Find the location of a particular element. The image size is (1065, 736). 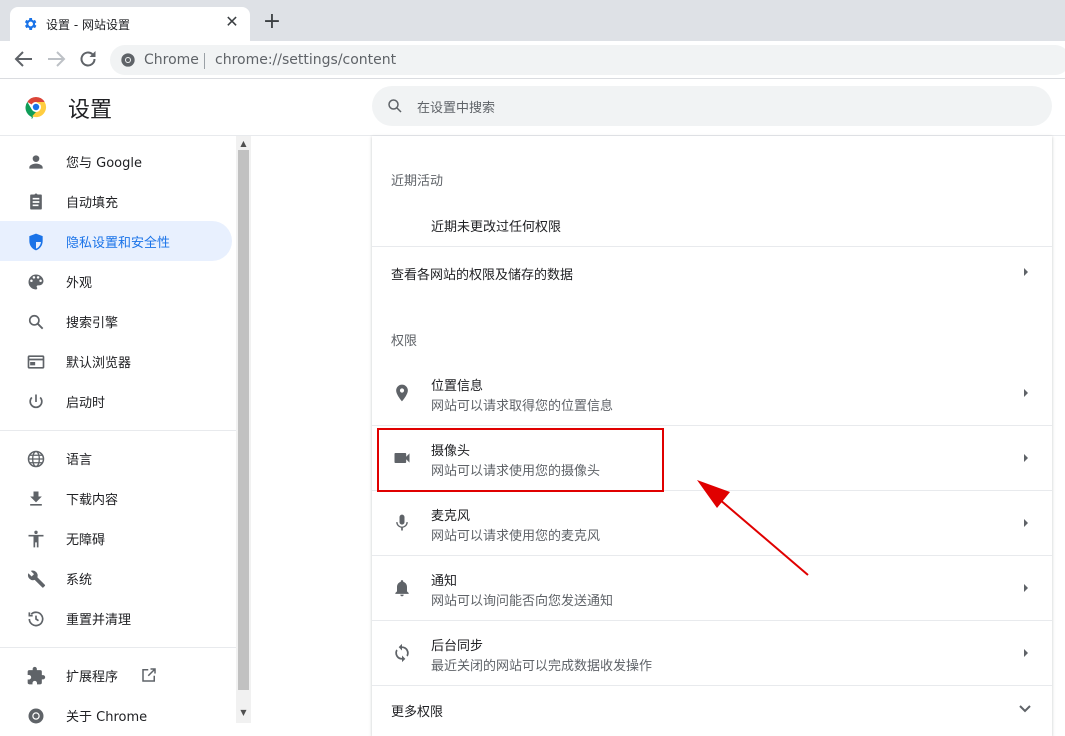

permission-title: 麦克风 is located at coordinates (451, 516).